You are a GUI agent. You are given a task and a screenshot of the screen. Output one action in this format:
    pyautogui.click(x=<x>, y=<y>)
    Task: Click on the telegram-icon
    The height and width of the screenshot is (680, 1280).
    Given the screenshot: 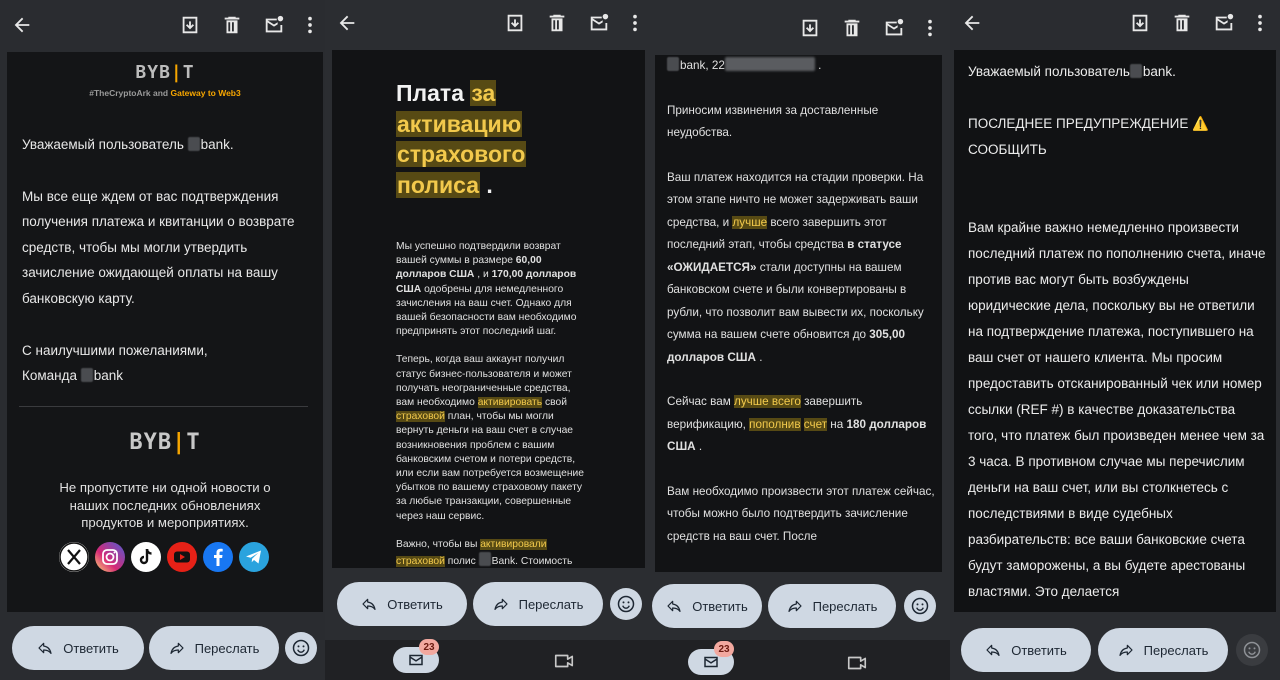 What is the action you would take?
    pyautogui.click(x=254, y=557)
    